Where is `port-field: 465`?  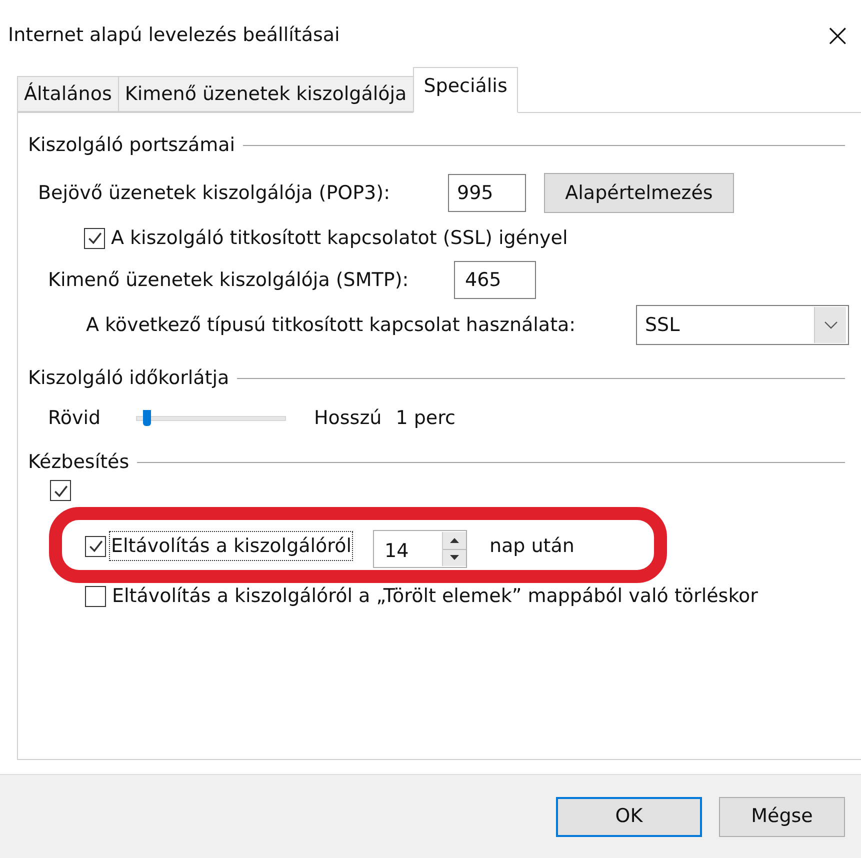 port-field: 465 is located at coordinates (495, 280).